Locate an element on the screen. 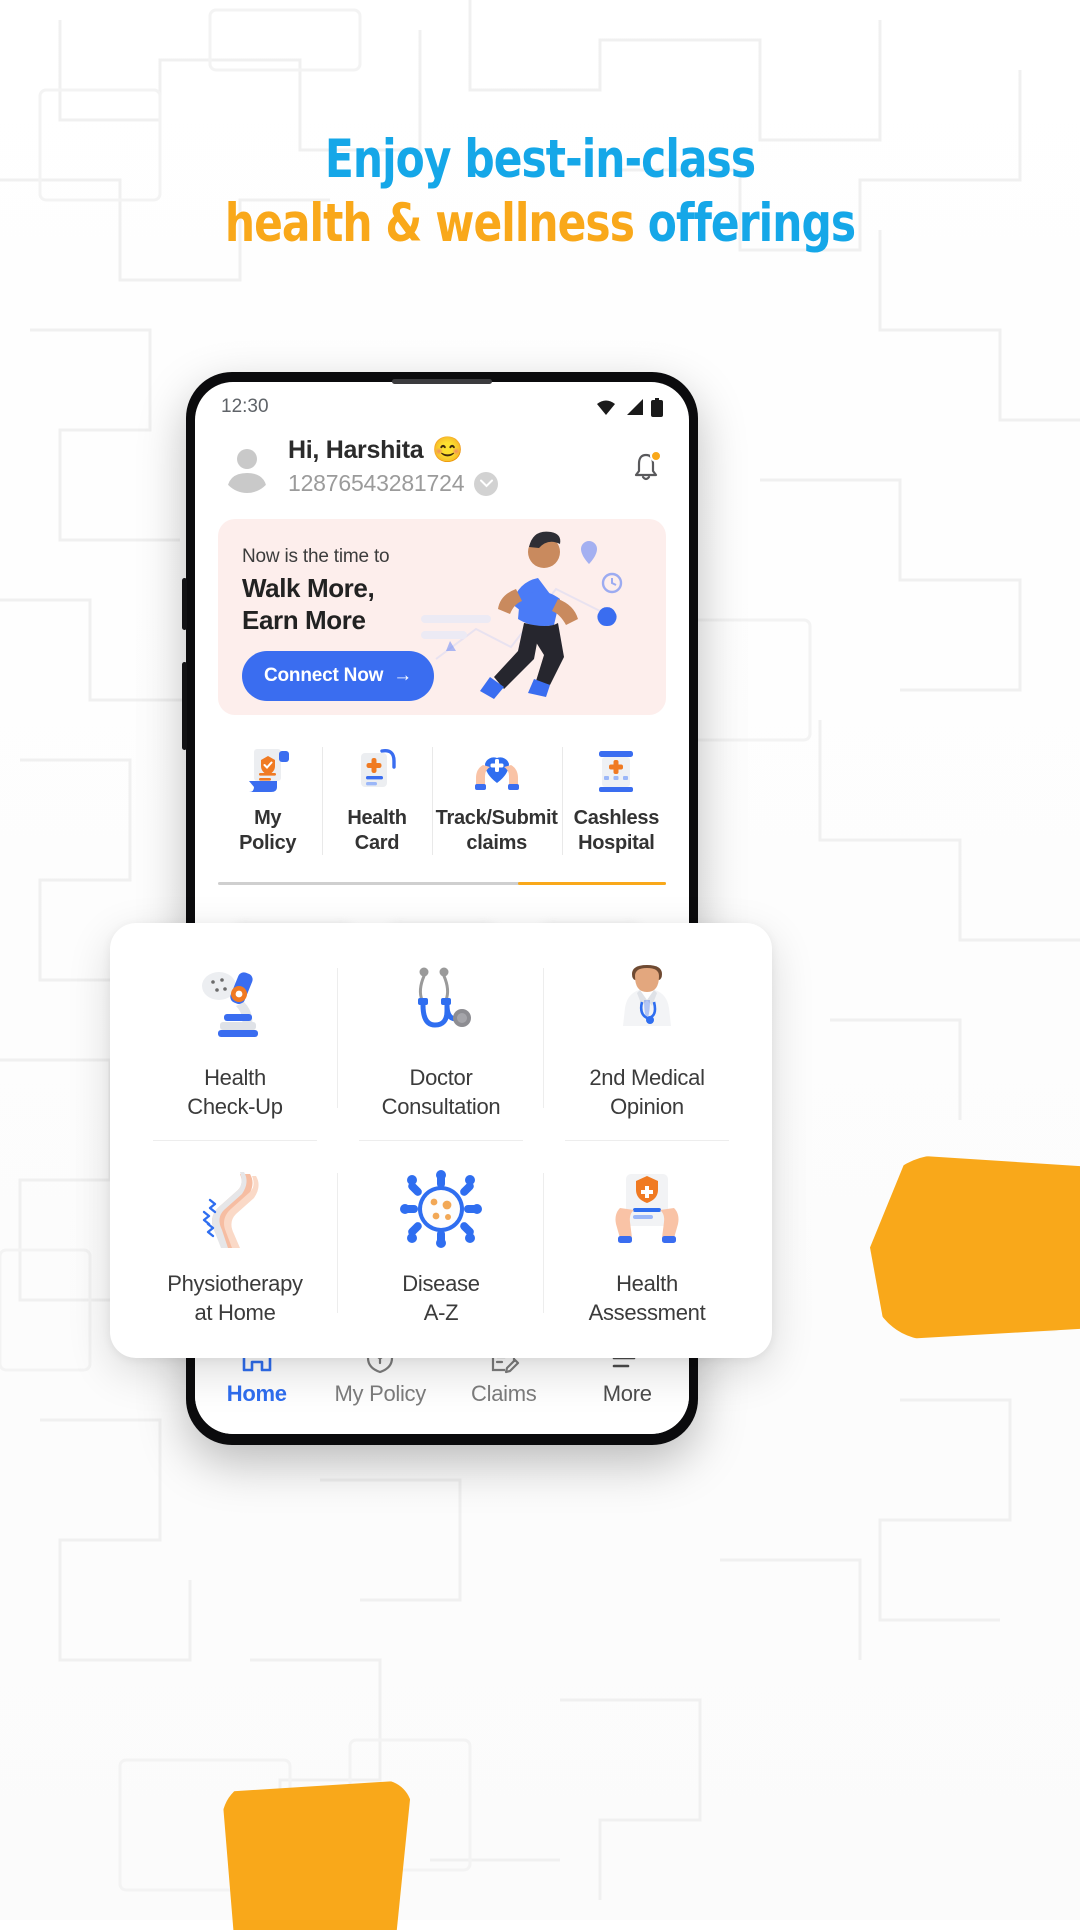 This screenshot has width=1080, height=1930. promo-kicker: Now is the time to is located at coordinates (316, 556).